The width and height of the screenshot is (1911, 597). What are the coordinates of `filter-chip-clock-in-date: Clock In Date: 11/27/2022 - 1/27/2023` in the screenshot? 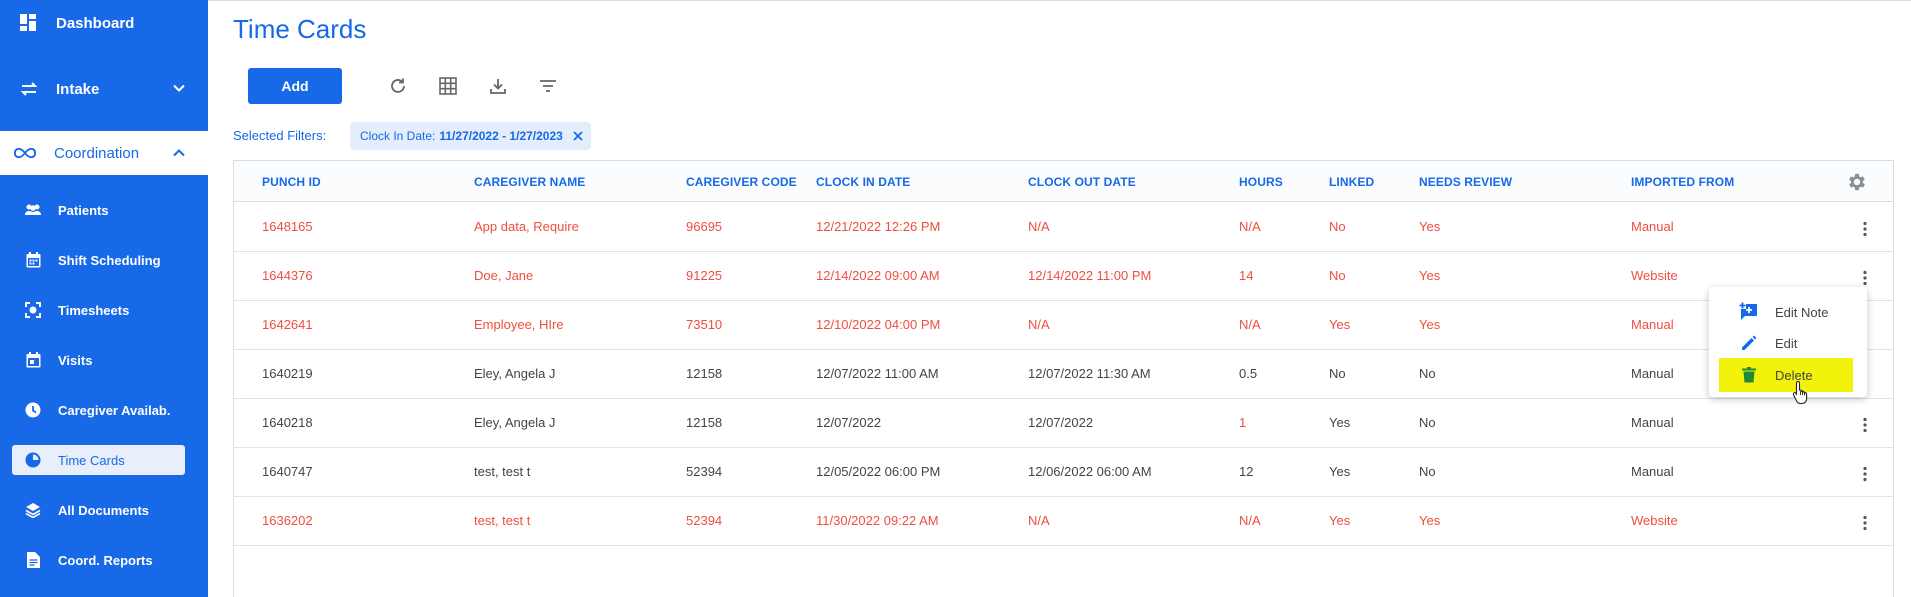 It's located at (470, 136).